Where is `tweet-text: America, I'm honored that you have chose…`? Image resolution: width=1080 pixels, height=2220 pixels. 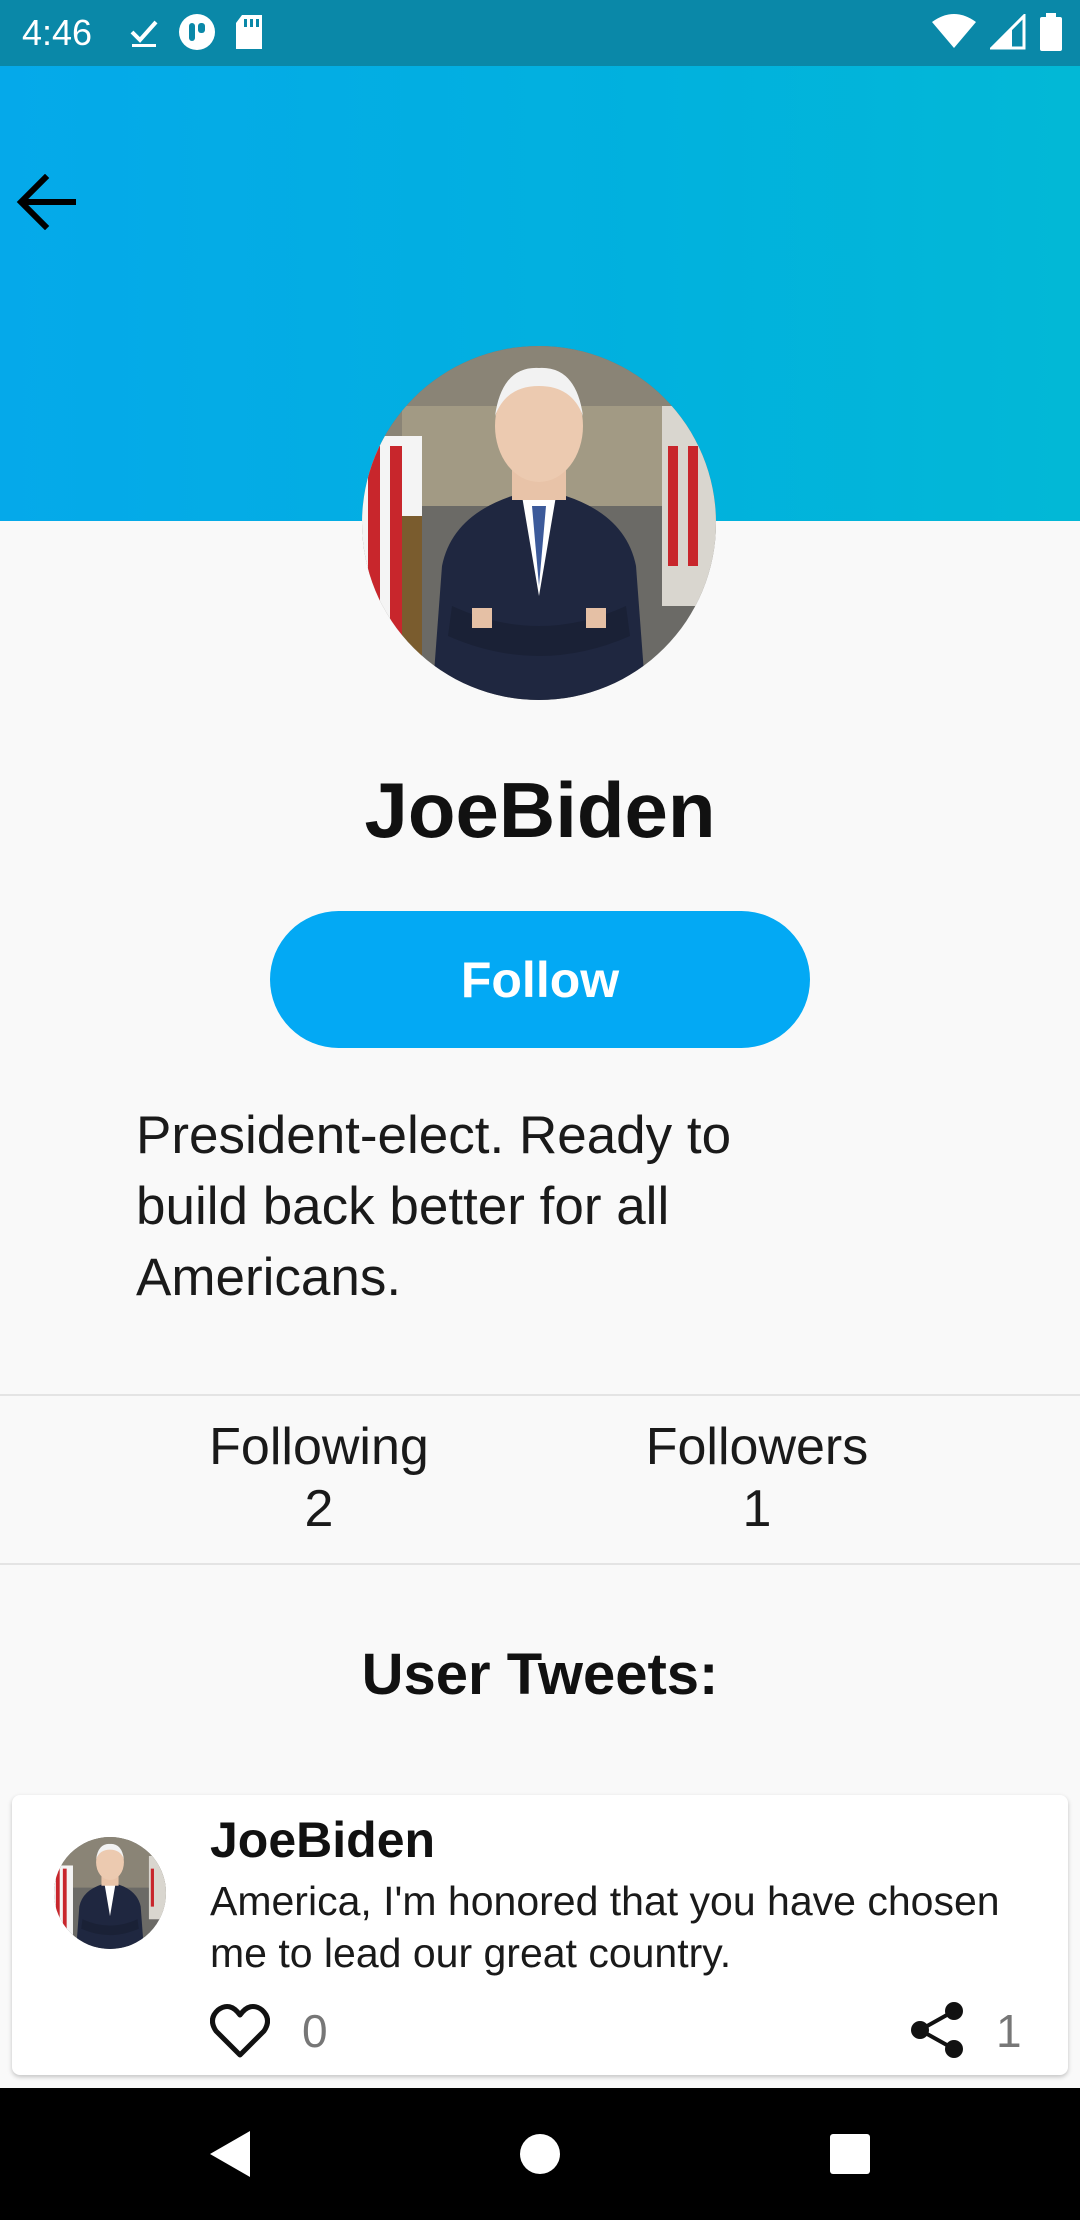 tweet-text: America, I'm honored that you have chose… is located at coordinates (605, 1927).